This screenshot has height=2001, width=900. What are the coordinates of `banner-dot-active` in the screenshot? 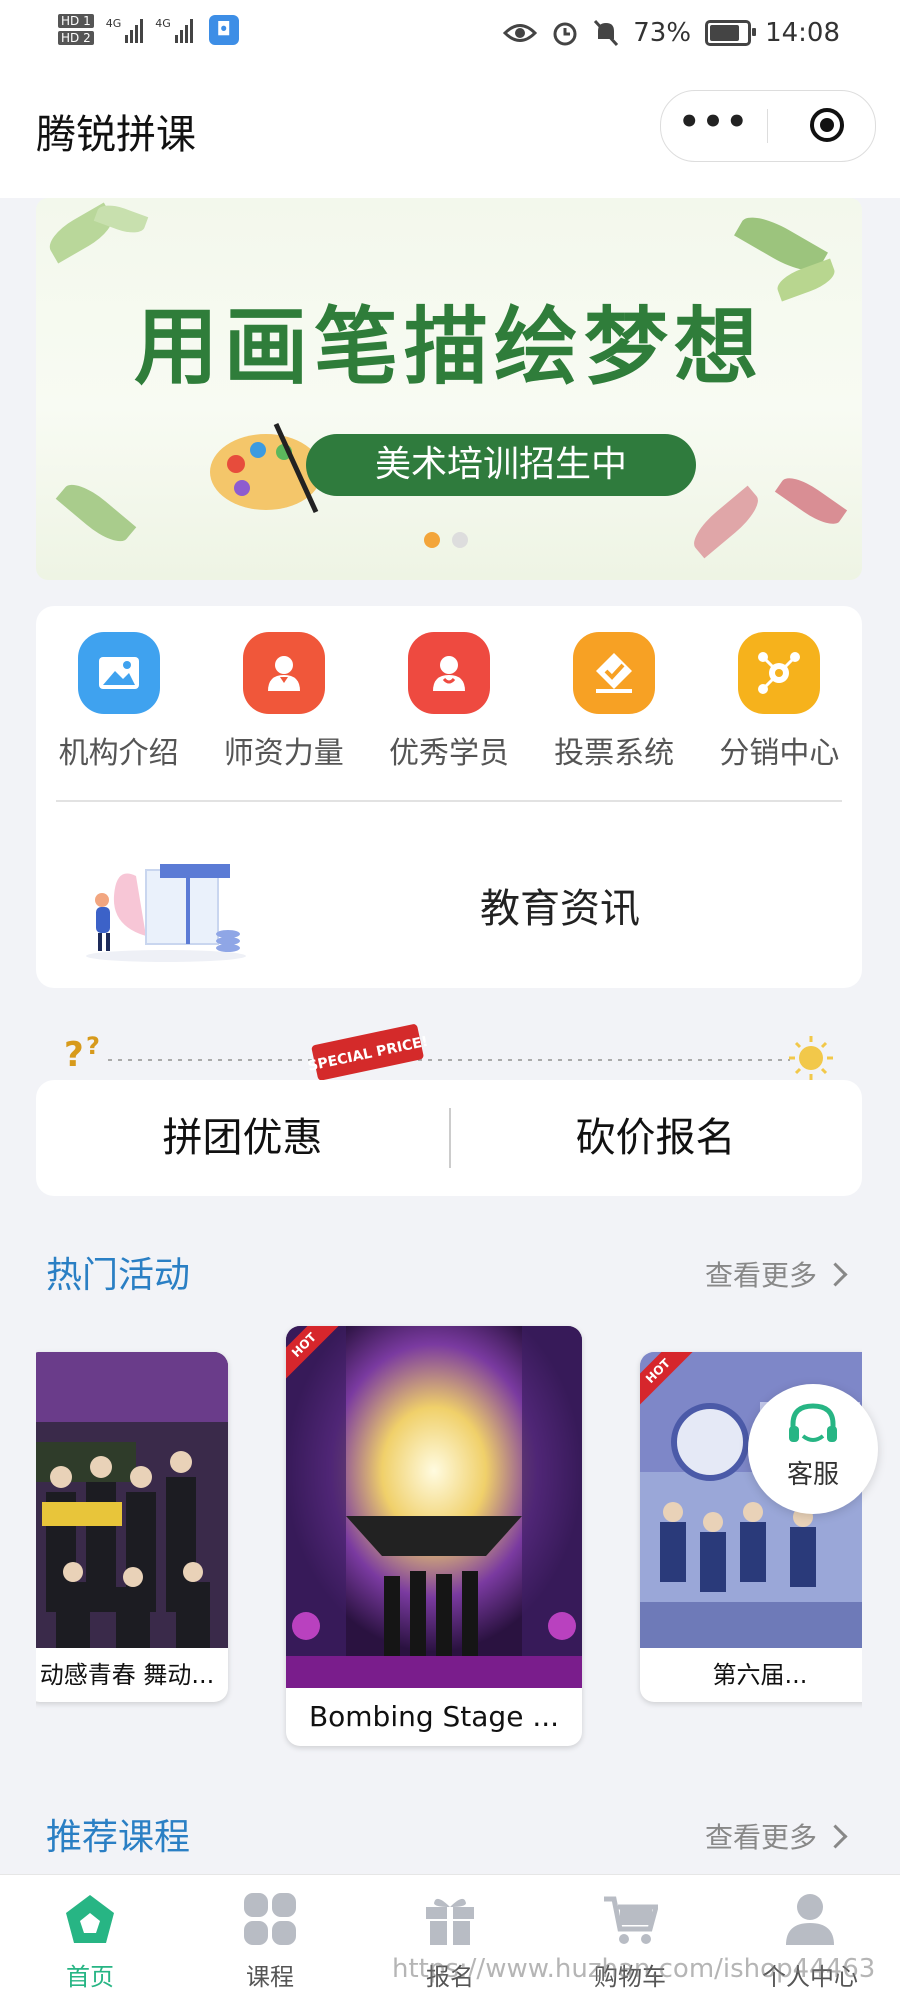 It's located at (432, 540).